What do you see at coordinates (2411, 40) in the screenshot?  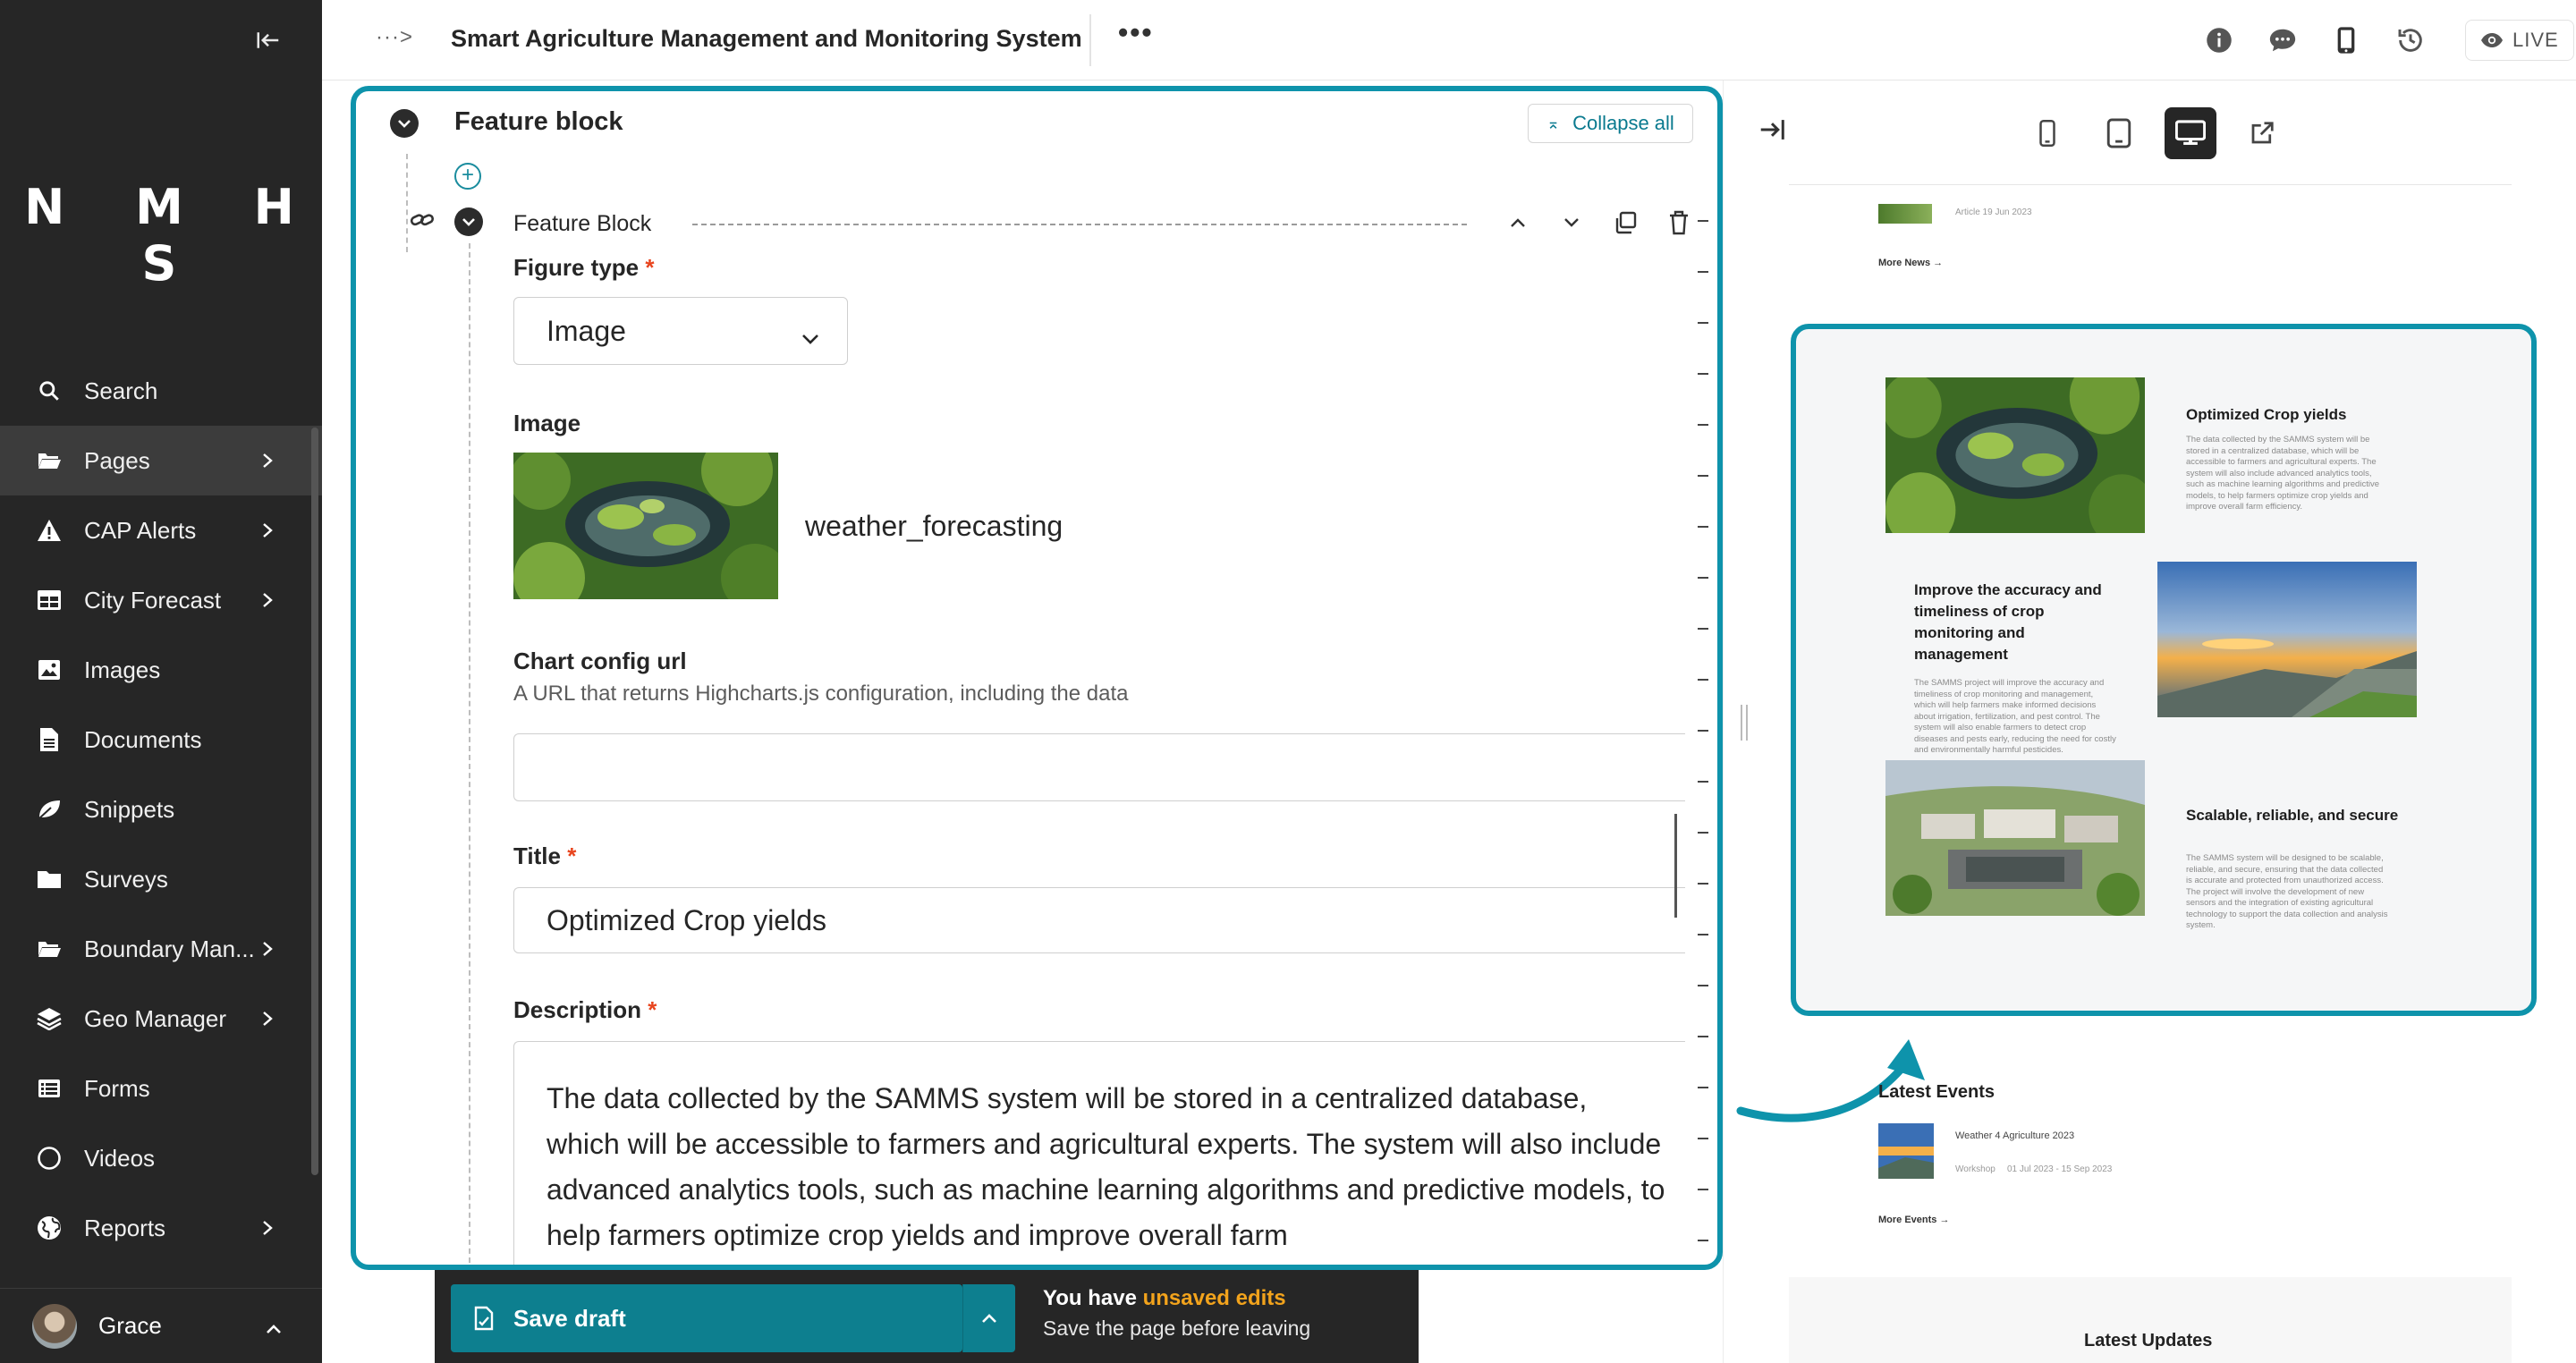 I see `history-icon` at bounding box center [2411, 40].